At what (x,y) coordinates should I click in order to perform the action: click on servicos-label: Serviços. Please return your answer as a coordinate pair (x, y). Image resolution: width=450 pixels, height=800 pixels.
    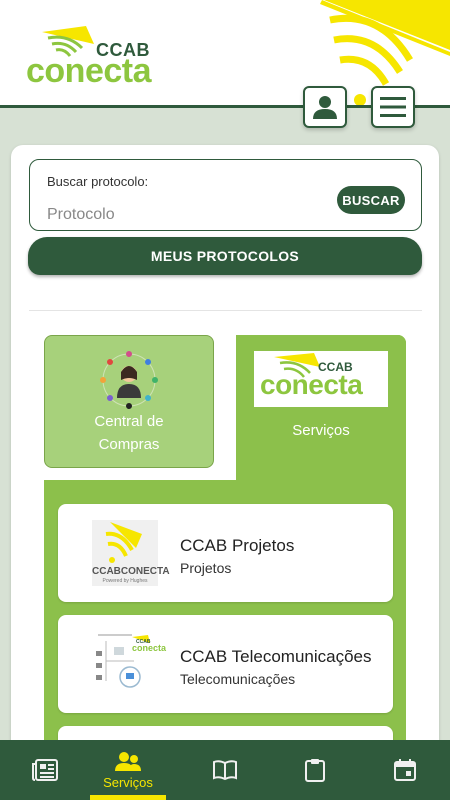
    Looking at the image, I should click on (321, 430).